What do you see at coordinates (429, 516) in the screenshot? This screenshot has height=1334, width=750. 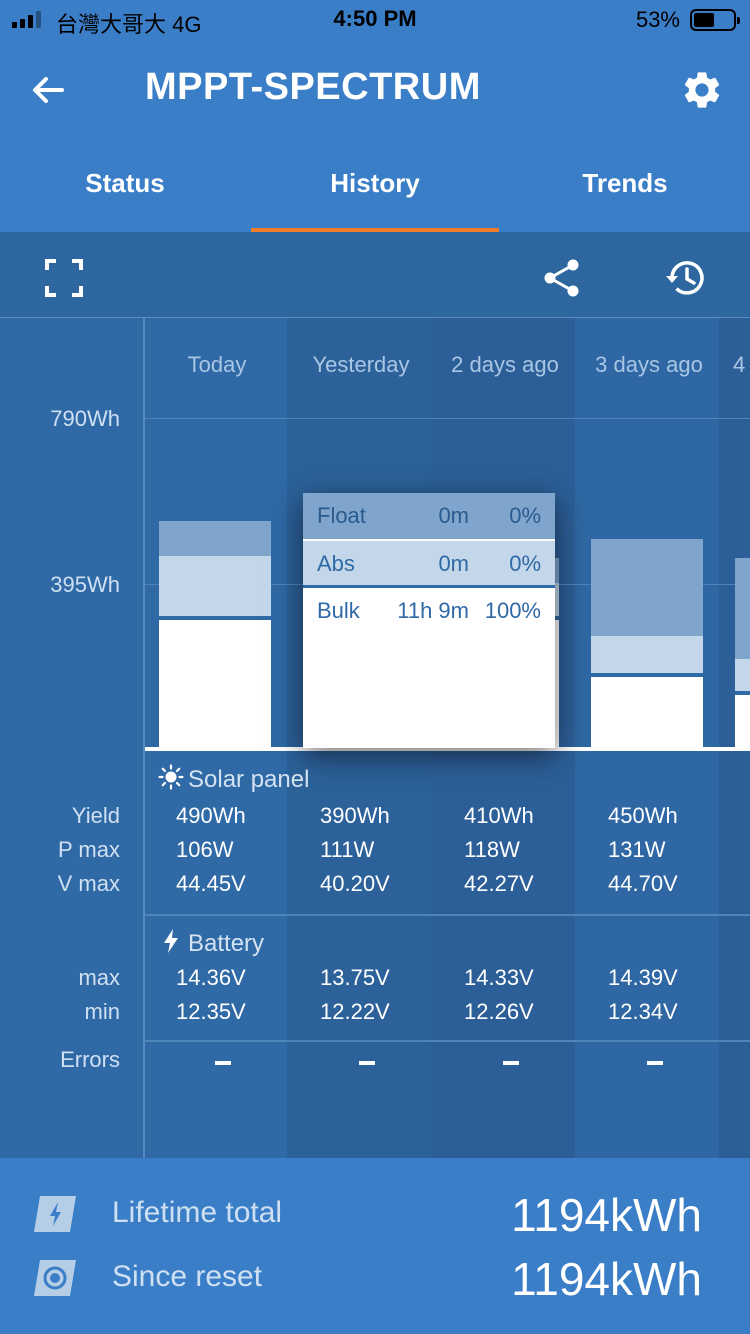 I see `tooltip-row-float: Float 0m 0%` at bounding box center [429, 516].